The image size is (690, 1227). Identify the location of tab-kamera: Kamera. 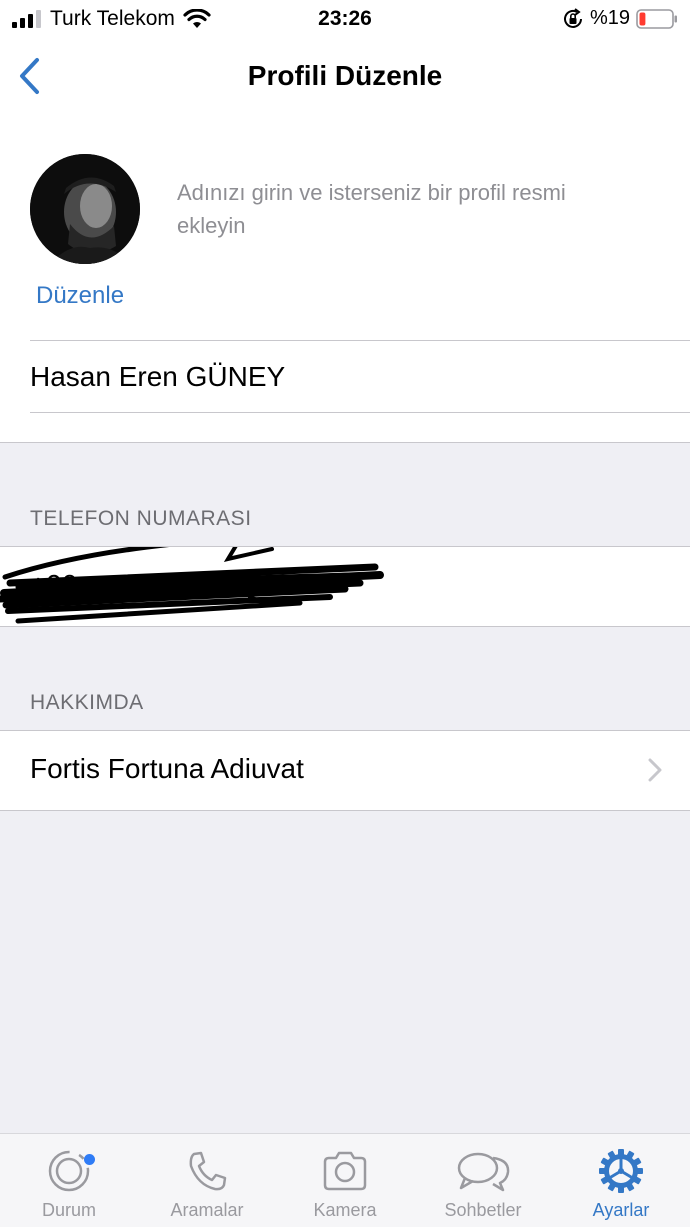
(345, 1180).